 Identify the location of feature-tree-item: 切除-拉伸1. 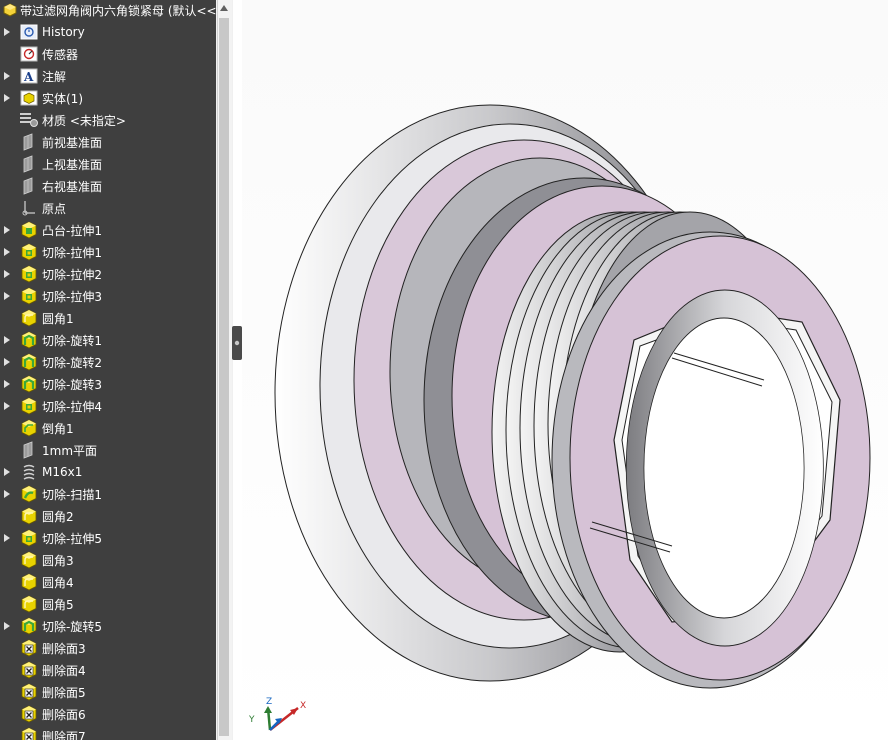
(108, 252).